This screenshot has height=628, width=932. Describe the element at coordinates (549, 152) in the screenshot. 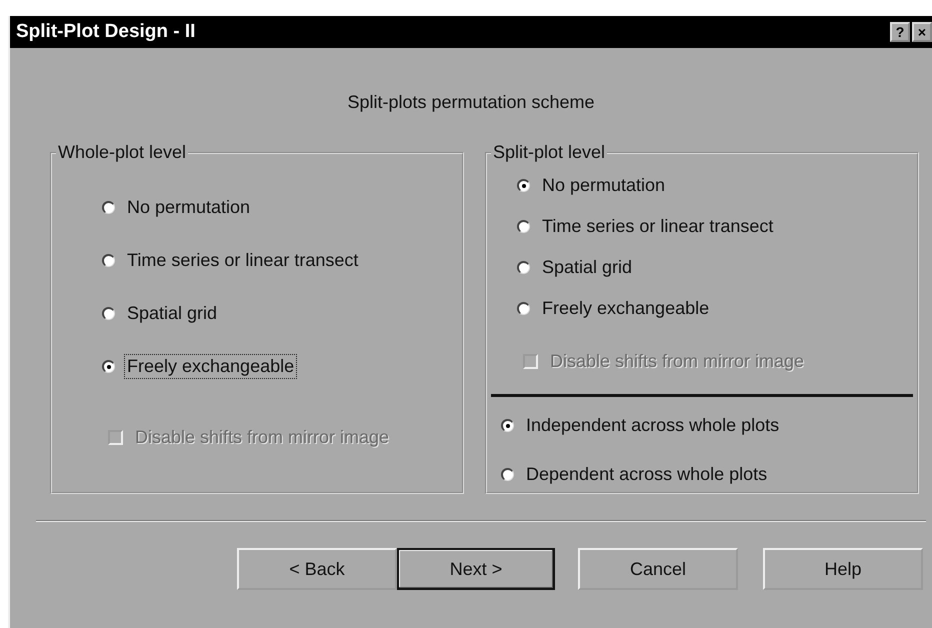

I see `group-title: Split-plot level` at that location.